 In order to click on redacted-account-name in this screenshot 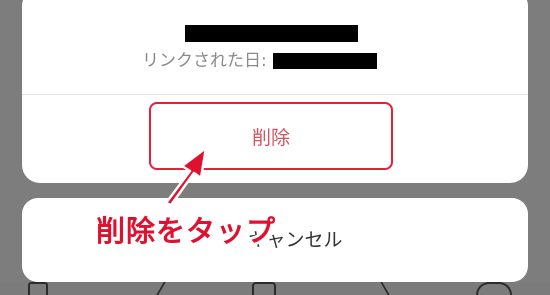, I will do `click(271, 33)`.